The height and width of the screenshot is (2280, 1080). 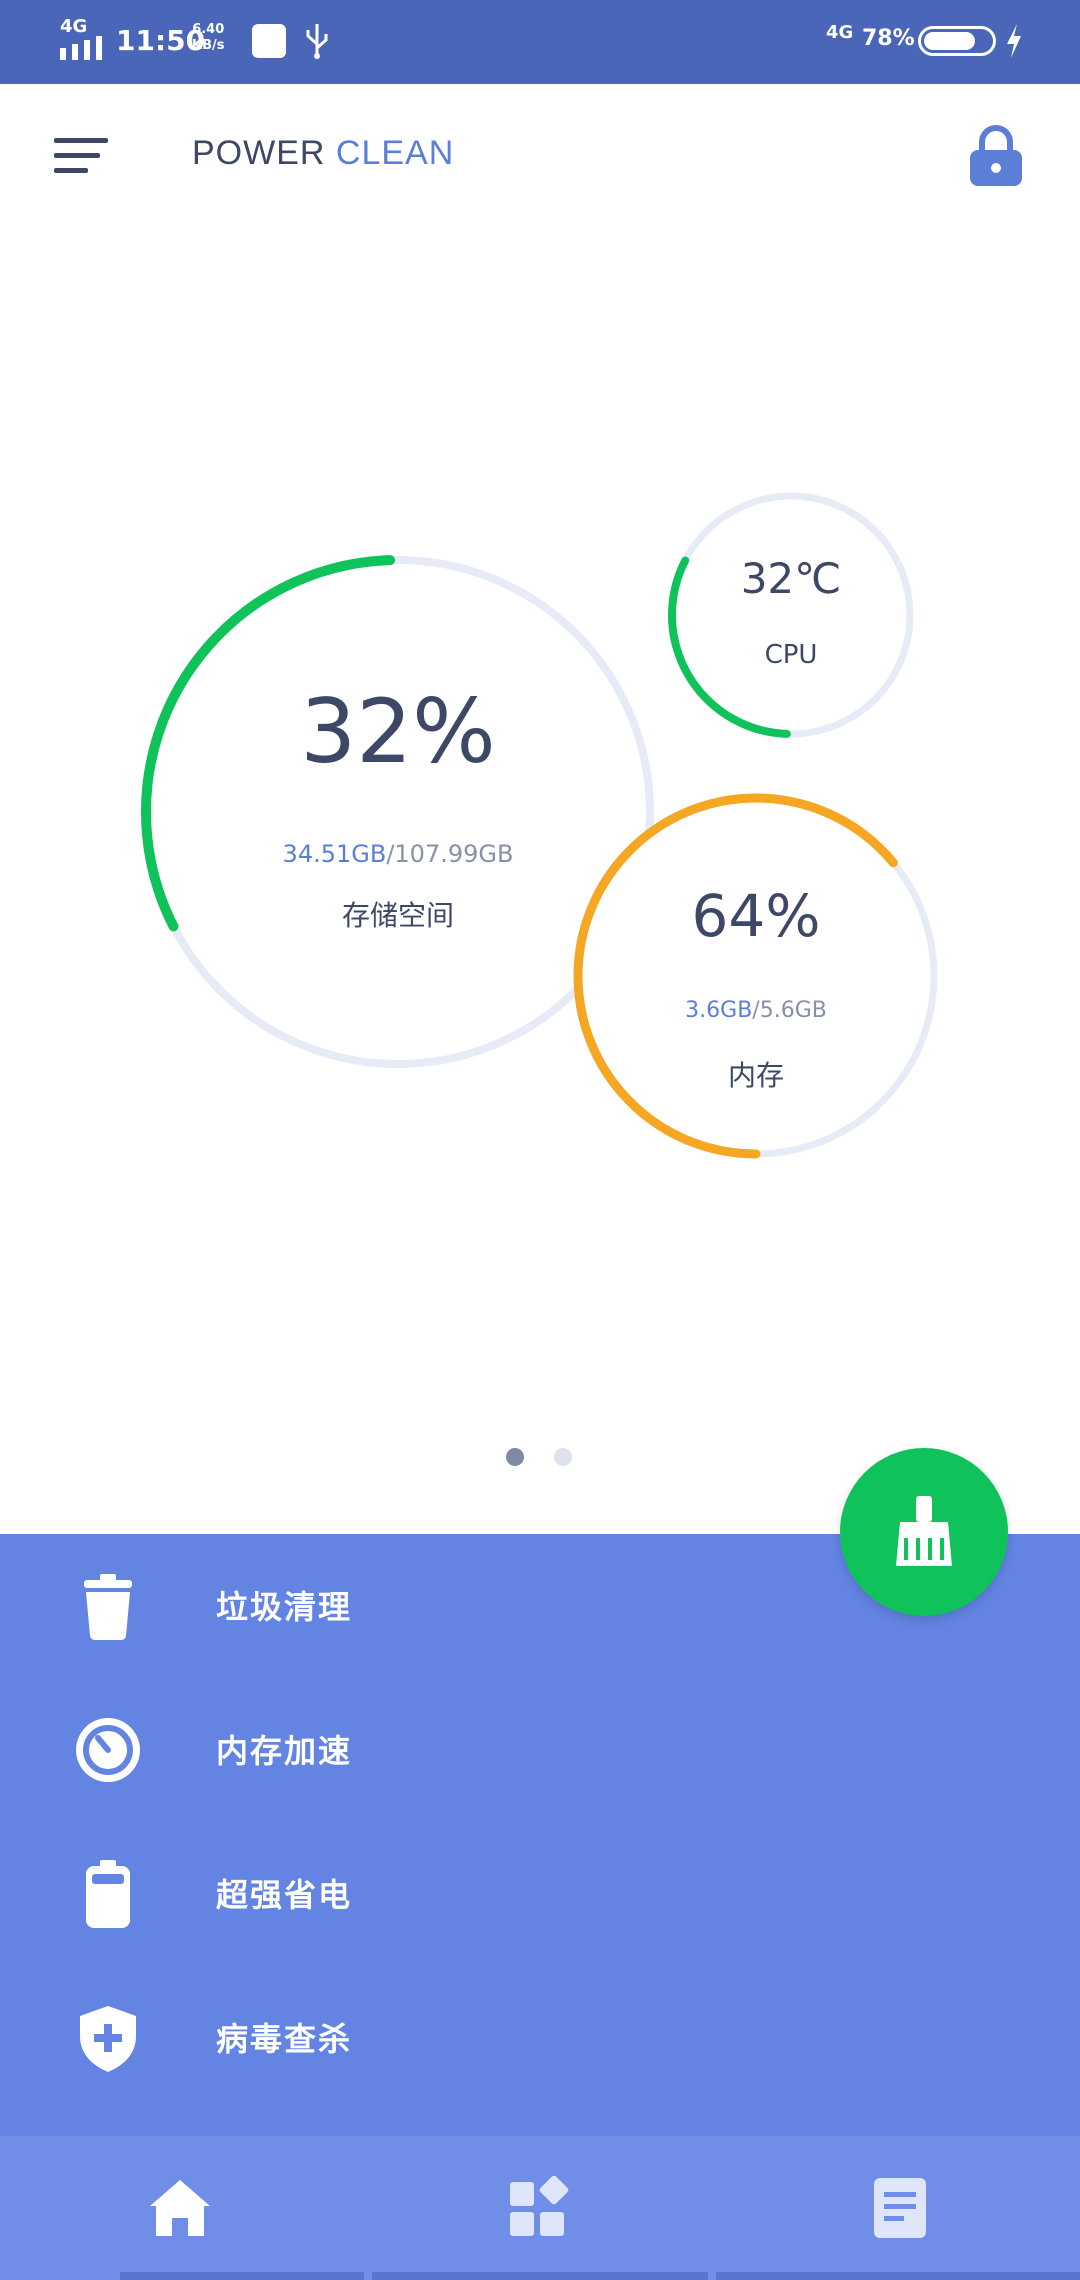 I want to click on menu-item-label: 垃圾清理, so click(x=284, y=1607).